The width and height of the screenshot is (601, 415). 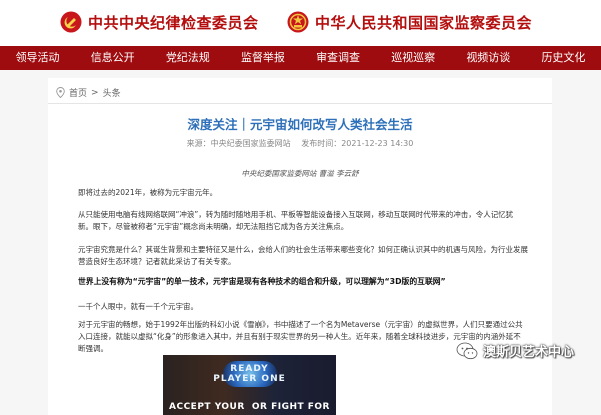 I want to click on nav-item-inspection: 巡视巡察, so click(x=413, y=58).